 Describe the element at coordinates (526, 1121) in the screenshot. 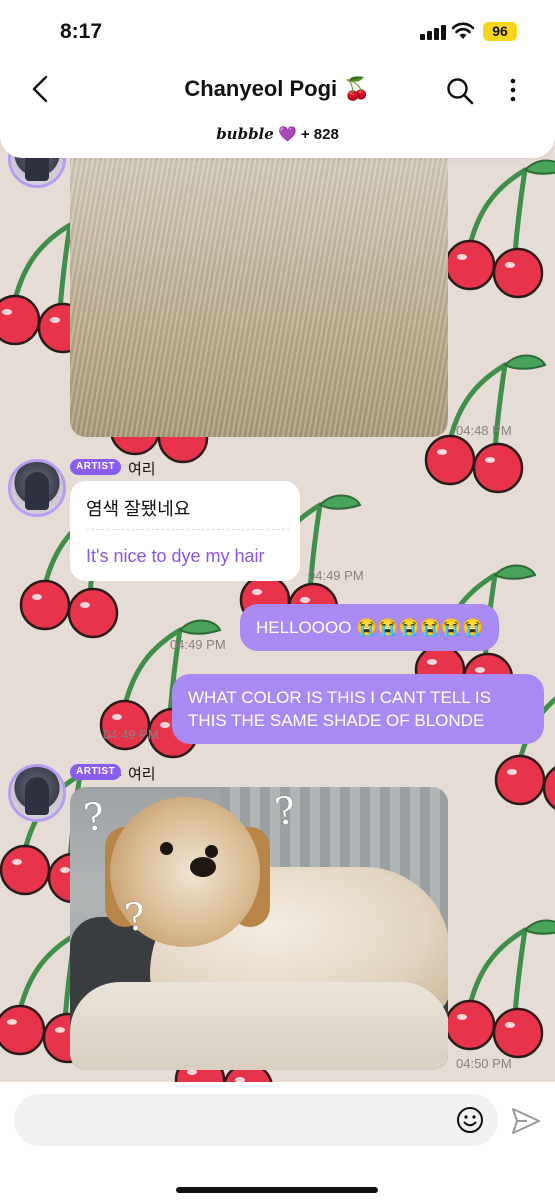

I see `send-icon` at that location.